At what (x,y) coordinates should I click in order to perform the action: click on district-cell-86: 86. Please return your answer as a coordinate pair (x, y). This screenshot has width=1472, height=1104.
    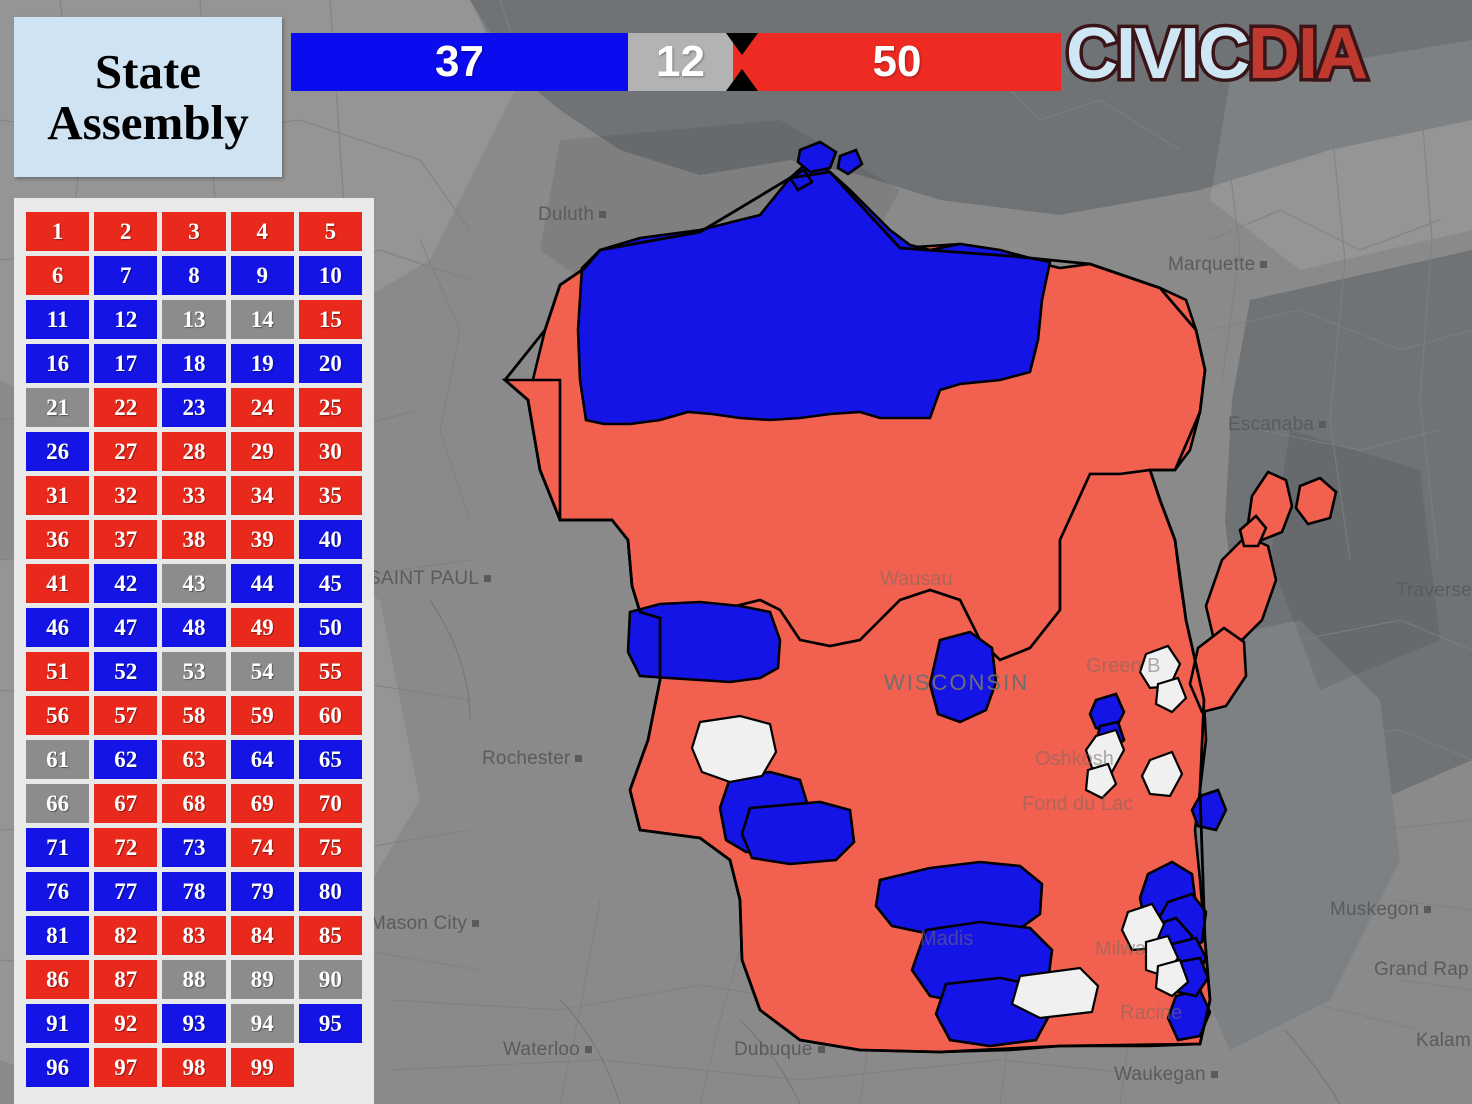
    Looking at the image, I should click on (58, 979).